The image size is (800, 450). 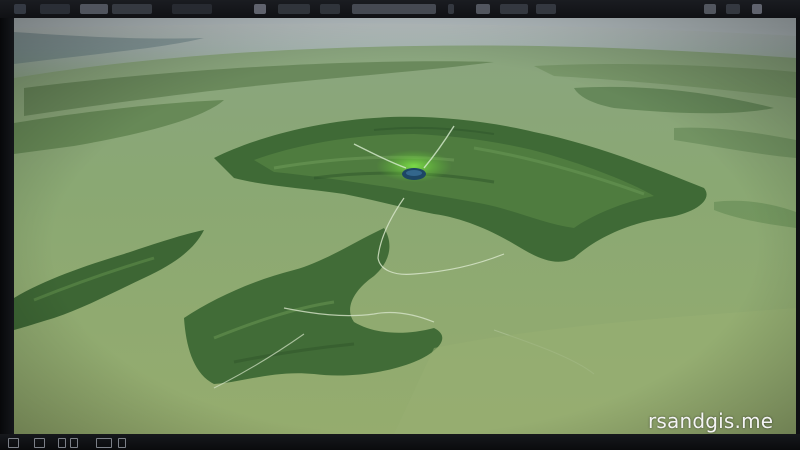 What do you see at coordinates (122, 443) in the screenshot?
I see `settings-icon` at bounding box center [122, 443].